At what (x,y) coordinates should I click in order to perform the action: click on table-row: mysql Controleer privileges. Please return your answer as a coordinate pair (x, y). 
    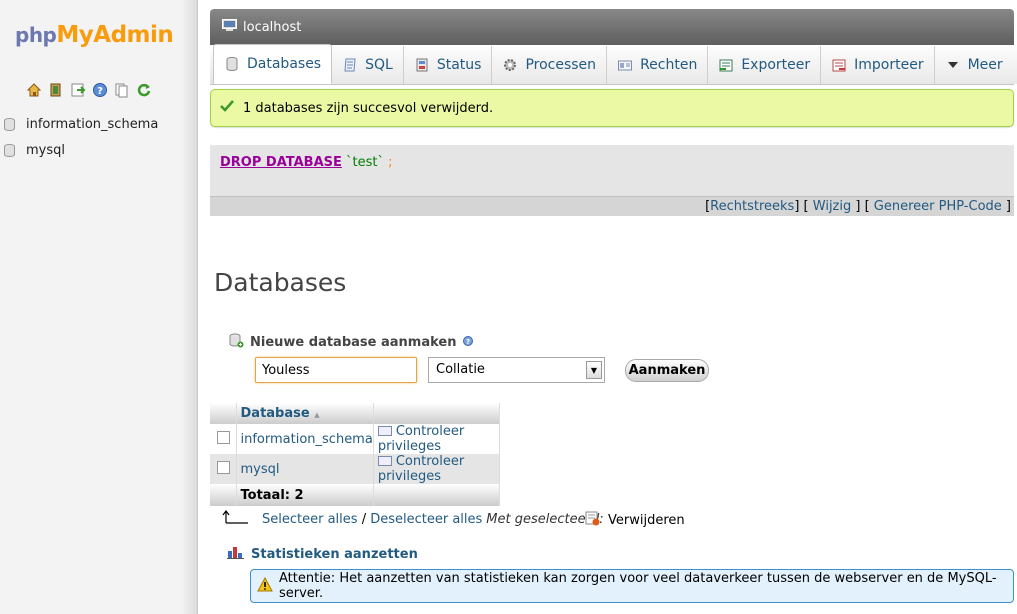
    Looking at the image, I should click on (355, 469).